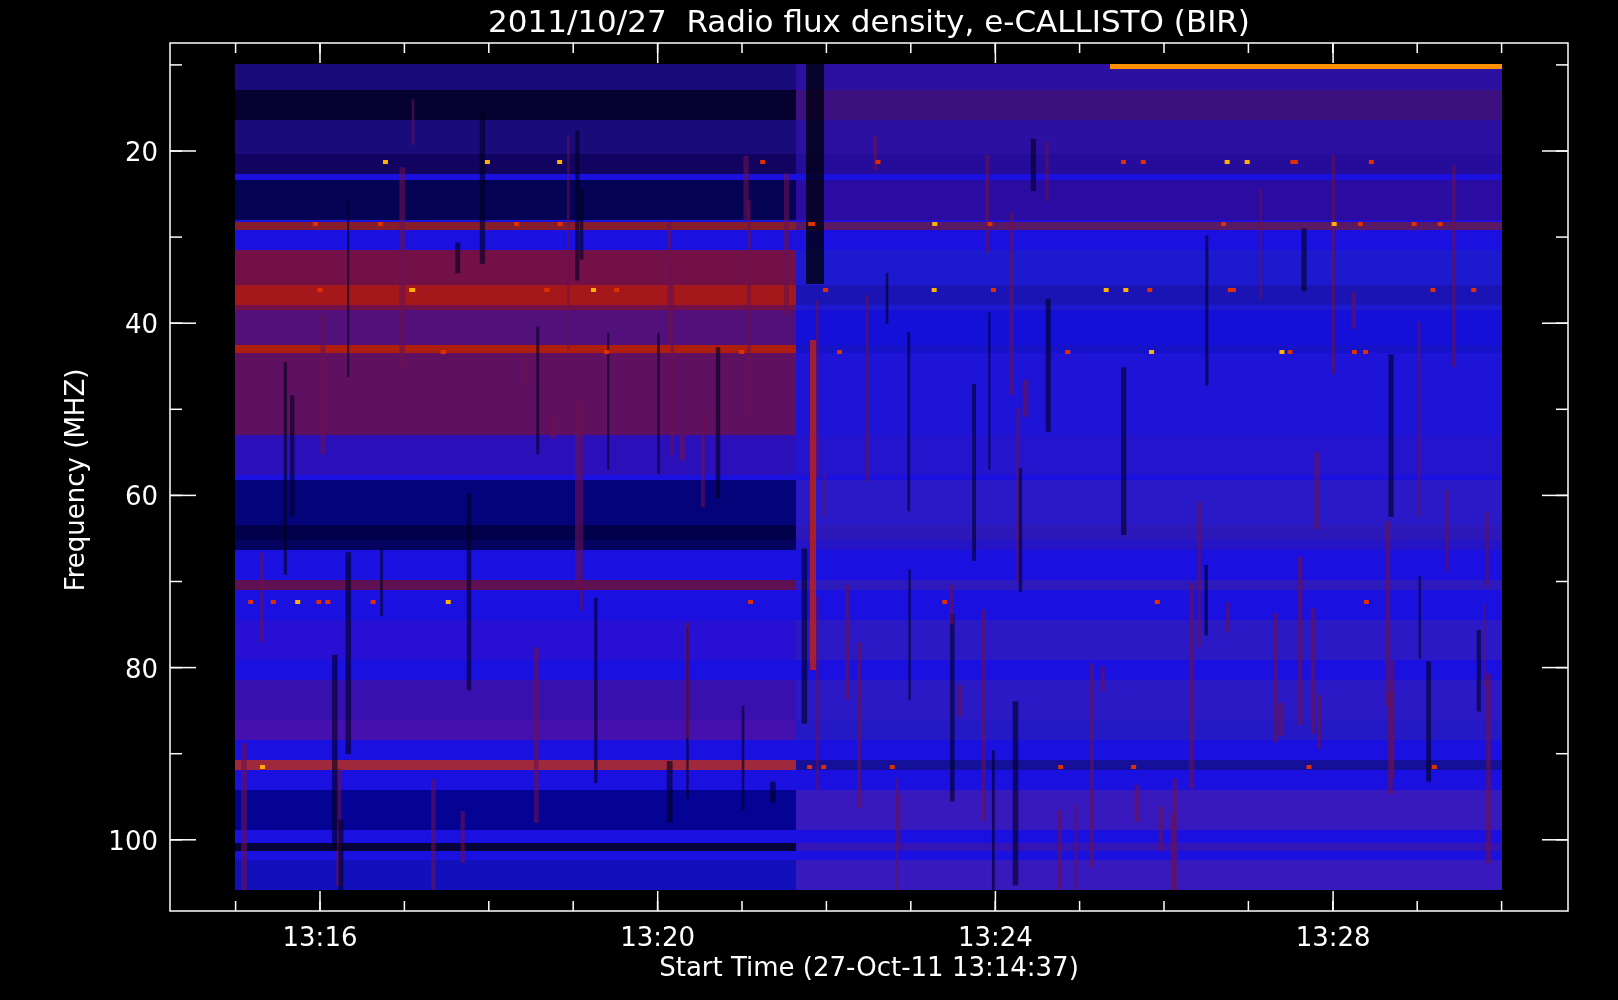  I want to click on y-tick-label: 60, so click(141, 496).